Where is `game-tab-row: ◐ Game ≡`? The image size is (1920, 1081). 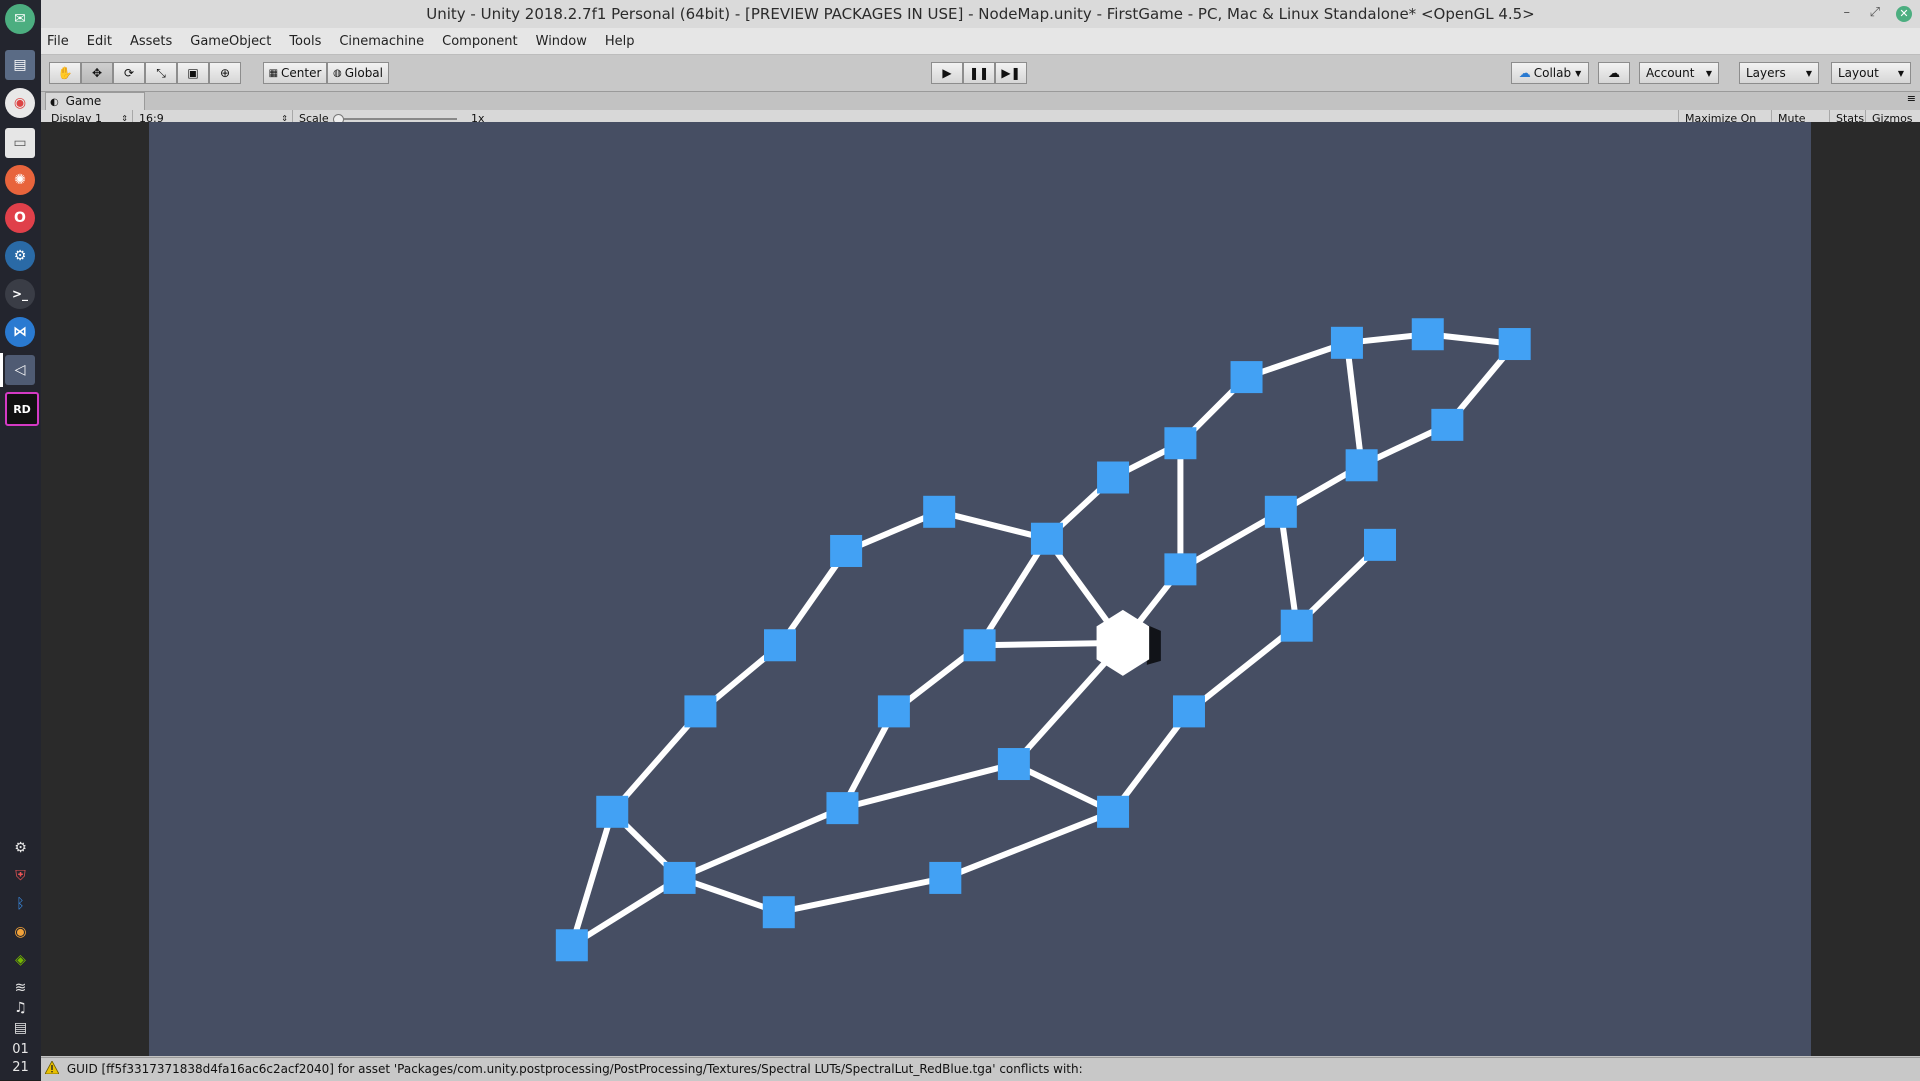
game-tab-row: ◐ Game ≡ is located at coordinates (980, 101).